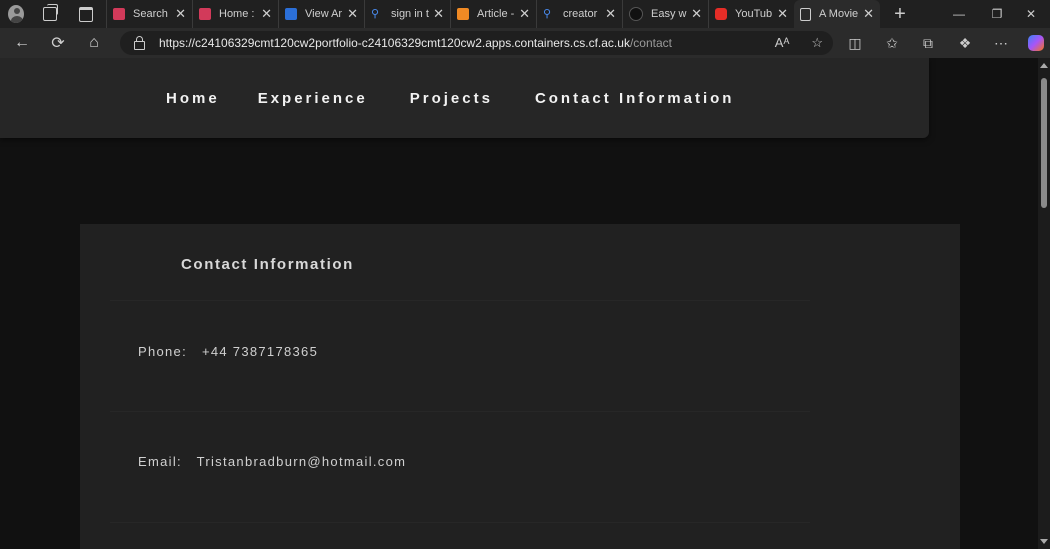  What do you see at coordinates (1044, 143) in the screenshot?
I see `scrollbar-thumb` at bounding box center [1044, 143].